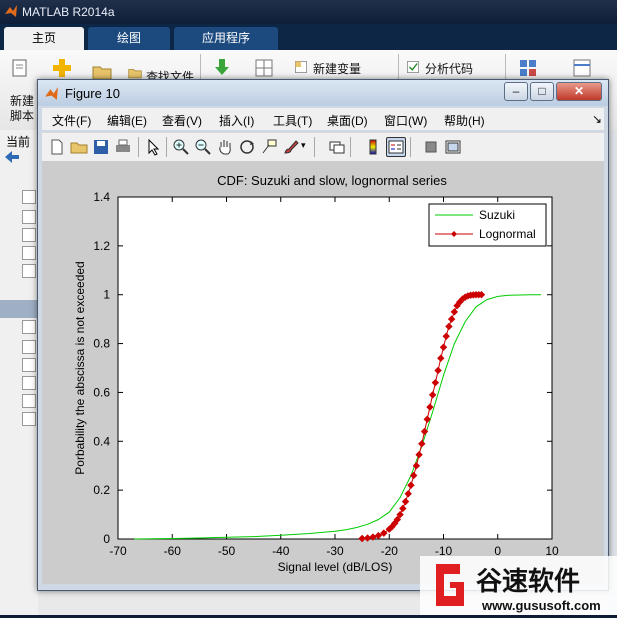 This screenshot has width=617, height=618. What do you see at coordinates (226, 38) in the screenshot?
I see `tab-apps: 应用程序` at bounding box center [226, 38].